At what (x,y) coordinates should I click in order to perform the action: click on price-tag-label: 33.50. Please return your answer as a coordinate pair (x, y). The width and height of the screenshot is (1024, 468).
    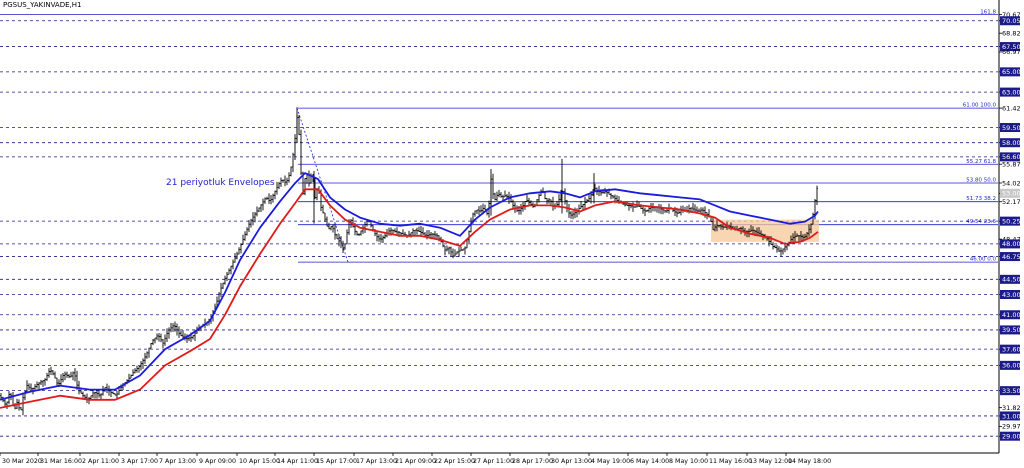
    Looking at the image, I should click on (1011, 391).